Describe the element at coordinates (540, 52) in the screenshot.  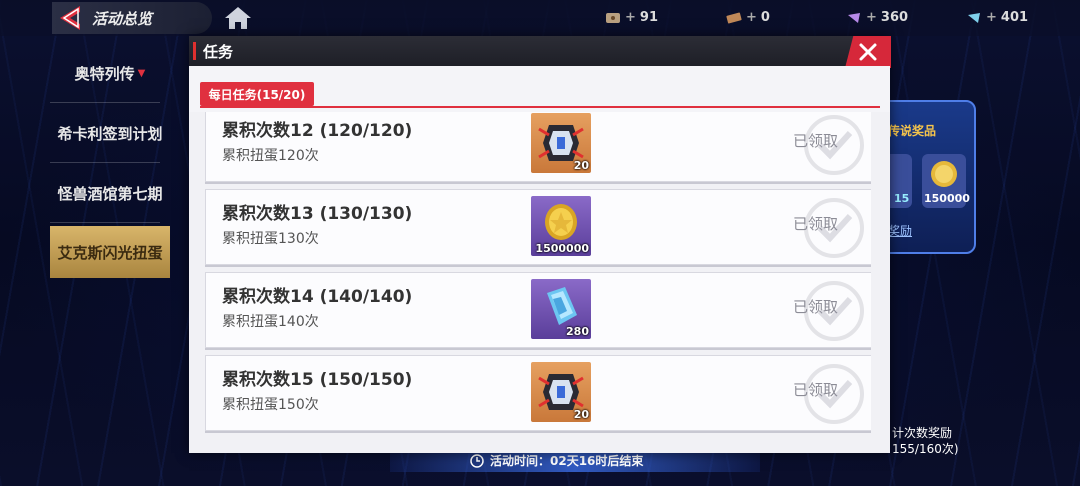
I see `modal-header: 任务` at that location.